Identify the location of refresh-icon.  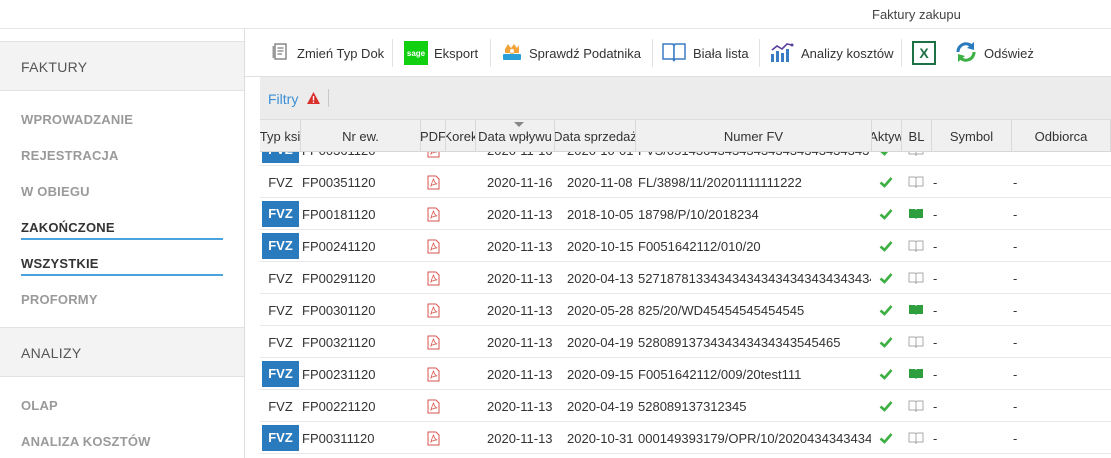
(966, 53).